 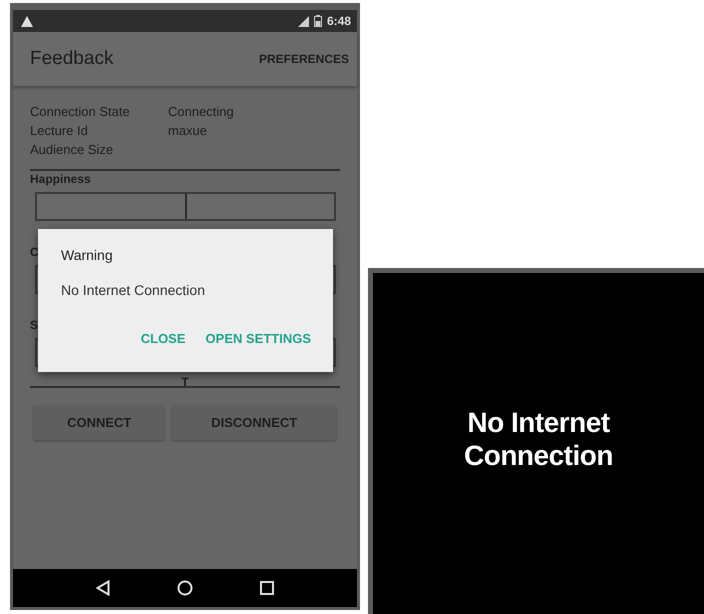 What do you see at coordinates (163, 338) in the screenshot?
I see `dialog-button: CLOSE` at bounding box center [163, 338].